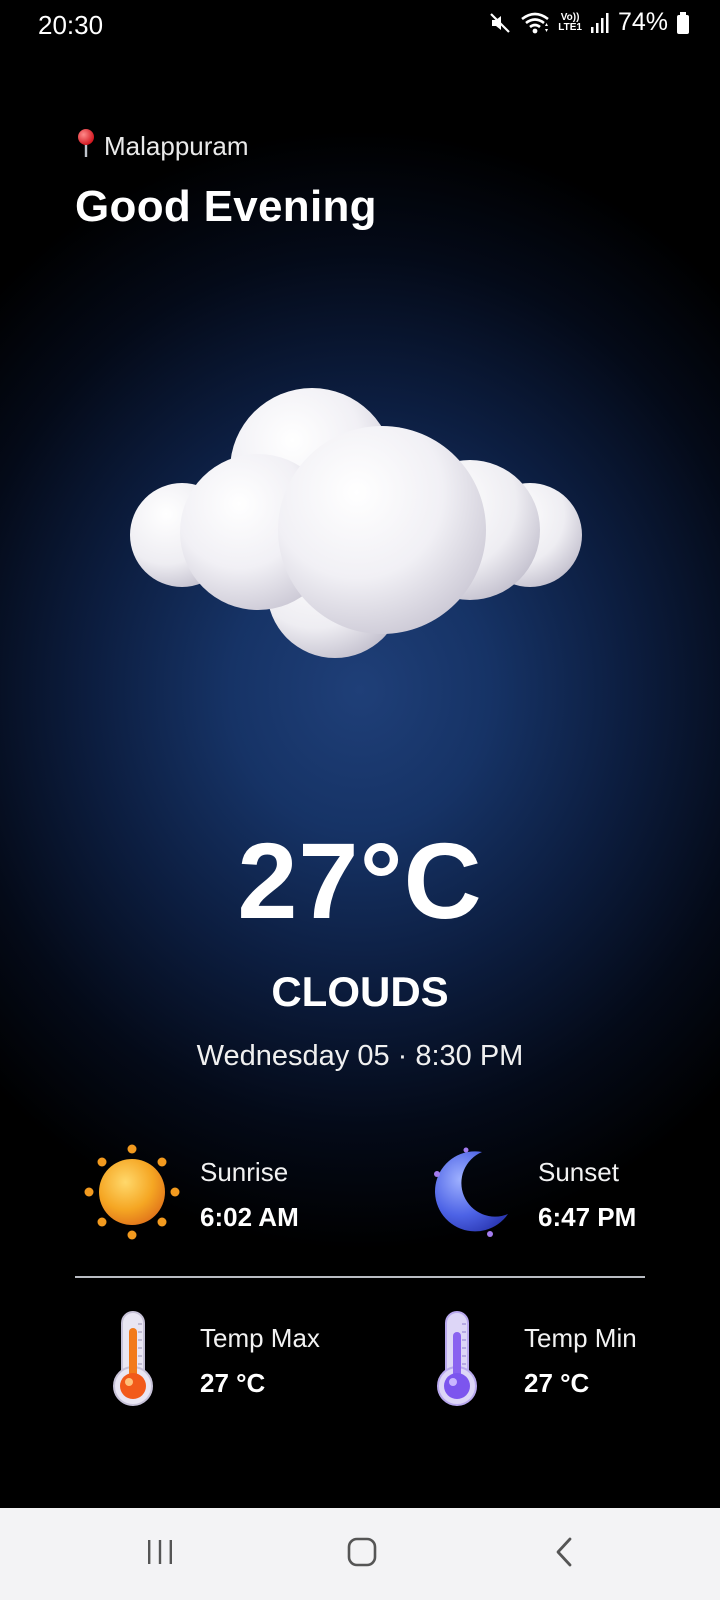  What do you see at coordinates (534, 1360) in the screenshot?
I see `temp-min-tile: Temp Min 27 °C` at bounding box center [534, 1360].